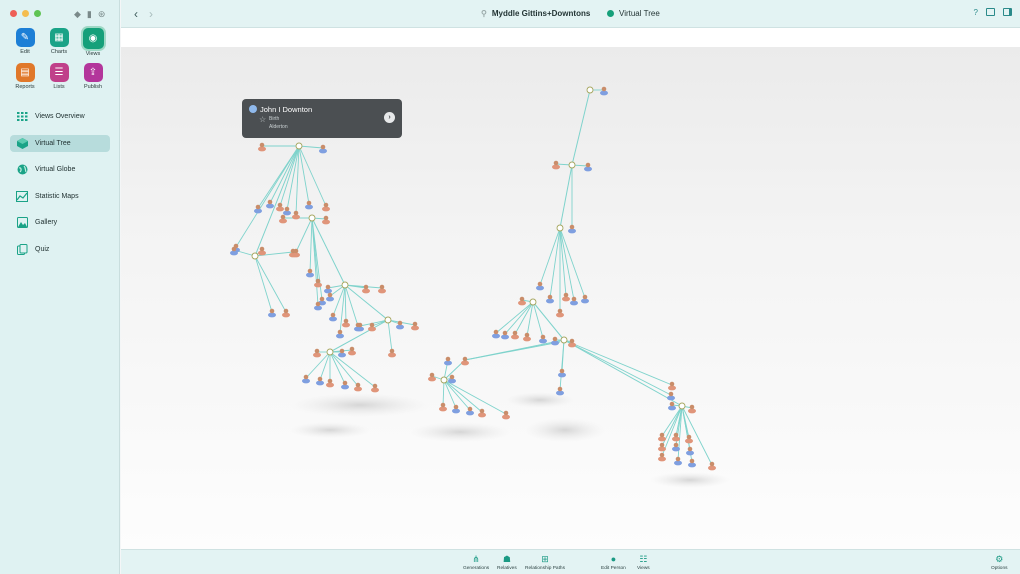 Image resolution: width=1020 pixels, height=574 pixels. What do you see at coordinates (999, 562) in the screenshot?
I see `options-button: ⚙ Options` at bounding box center [999, 562].